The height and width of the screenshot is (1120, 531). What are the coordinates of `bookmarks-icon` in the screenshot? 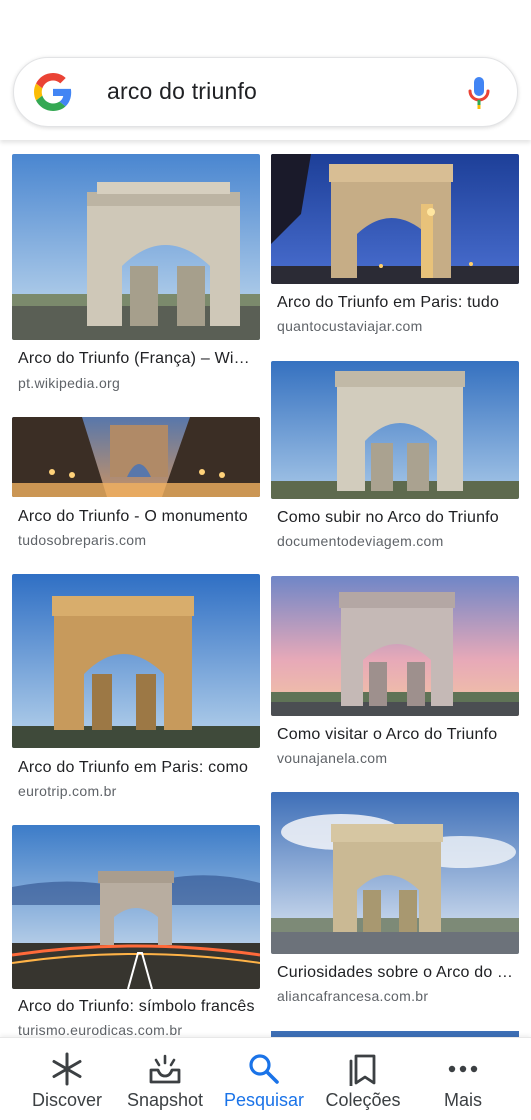 It's located at (362, 1070).